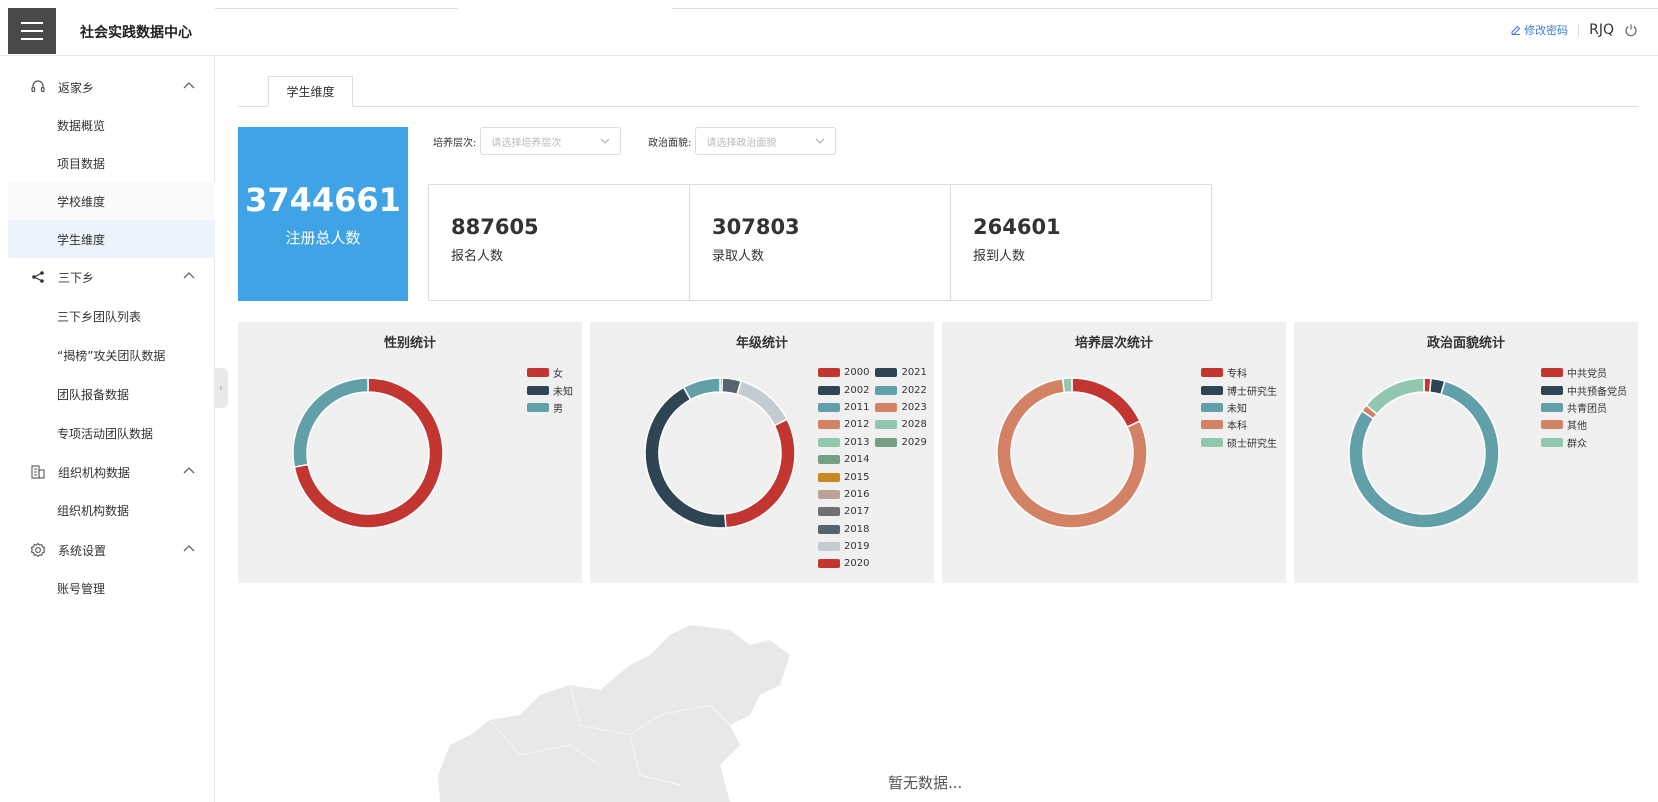 The height and width of the screenshot is (802, 1658). I want to click on power-icon, so click(1631, 30).